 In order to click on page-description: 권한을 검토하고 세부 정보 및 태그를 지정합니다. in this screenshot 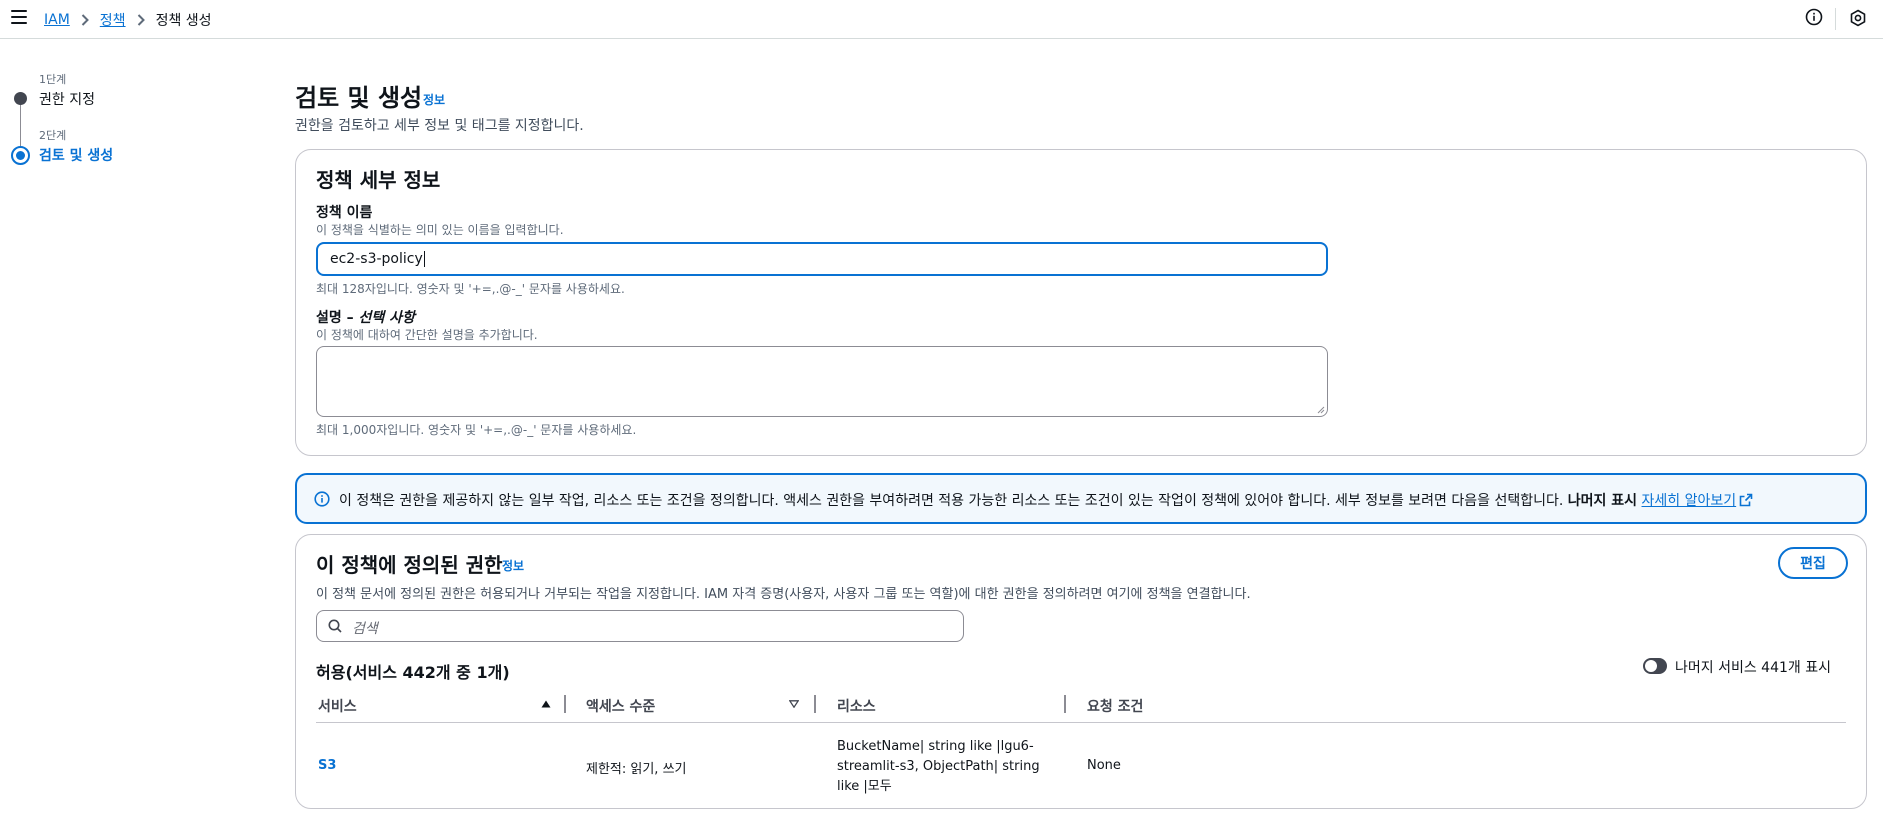, I will do `click(439, 126)`.